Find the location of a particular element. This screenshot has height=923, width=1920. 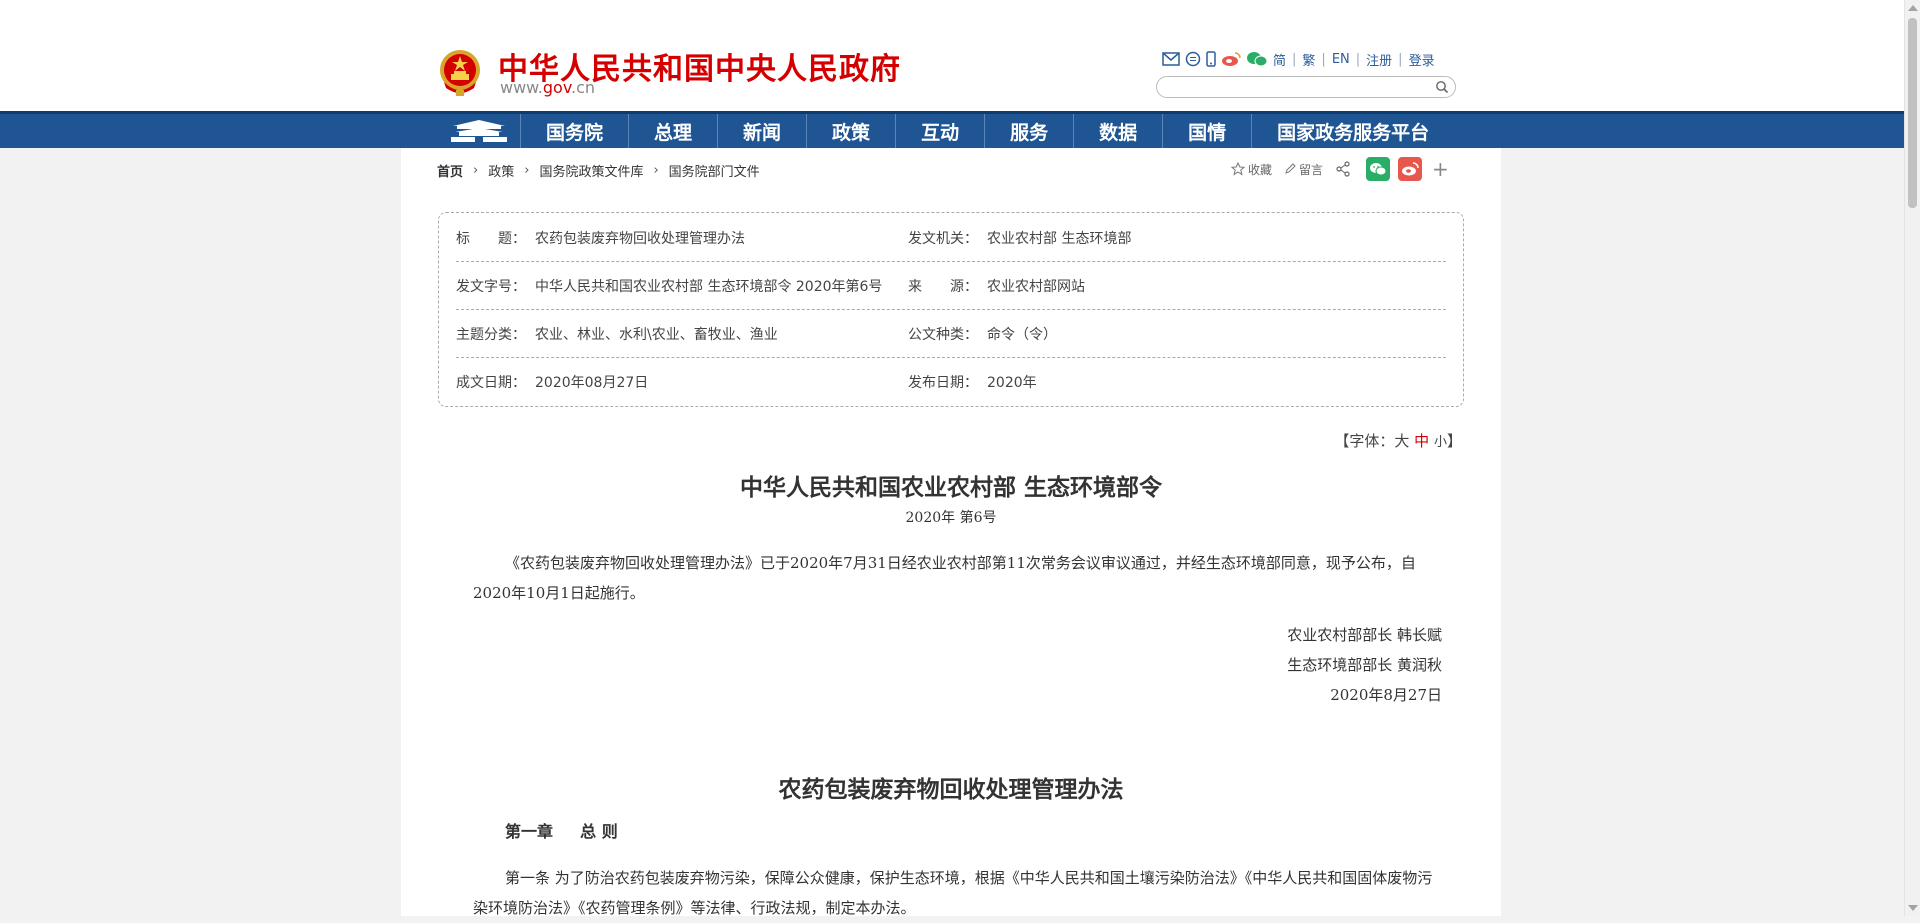

decree-title: 中华人民共和国农业农村部 生态环境部令 is located at coordinates (950, 487).